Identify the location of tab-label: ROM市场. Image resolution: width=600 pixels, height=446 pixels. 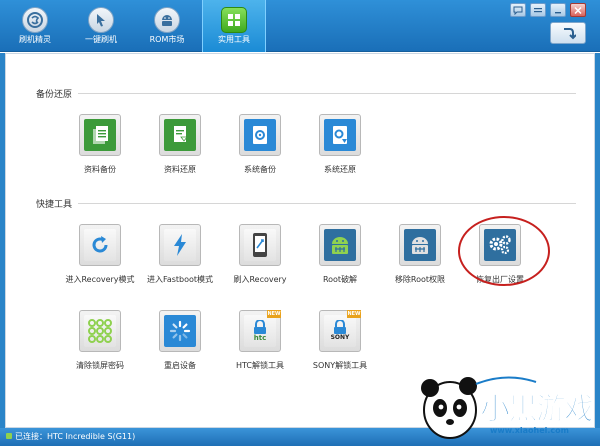
(167, 39).